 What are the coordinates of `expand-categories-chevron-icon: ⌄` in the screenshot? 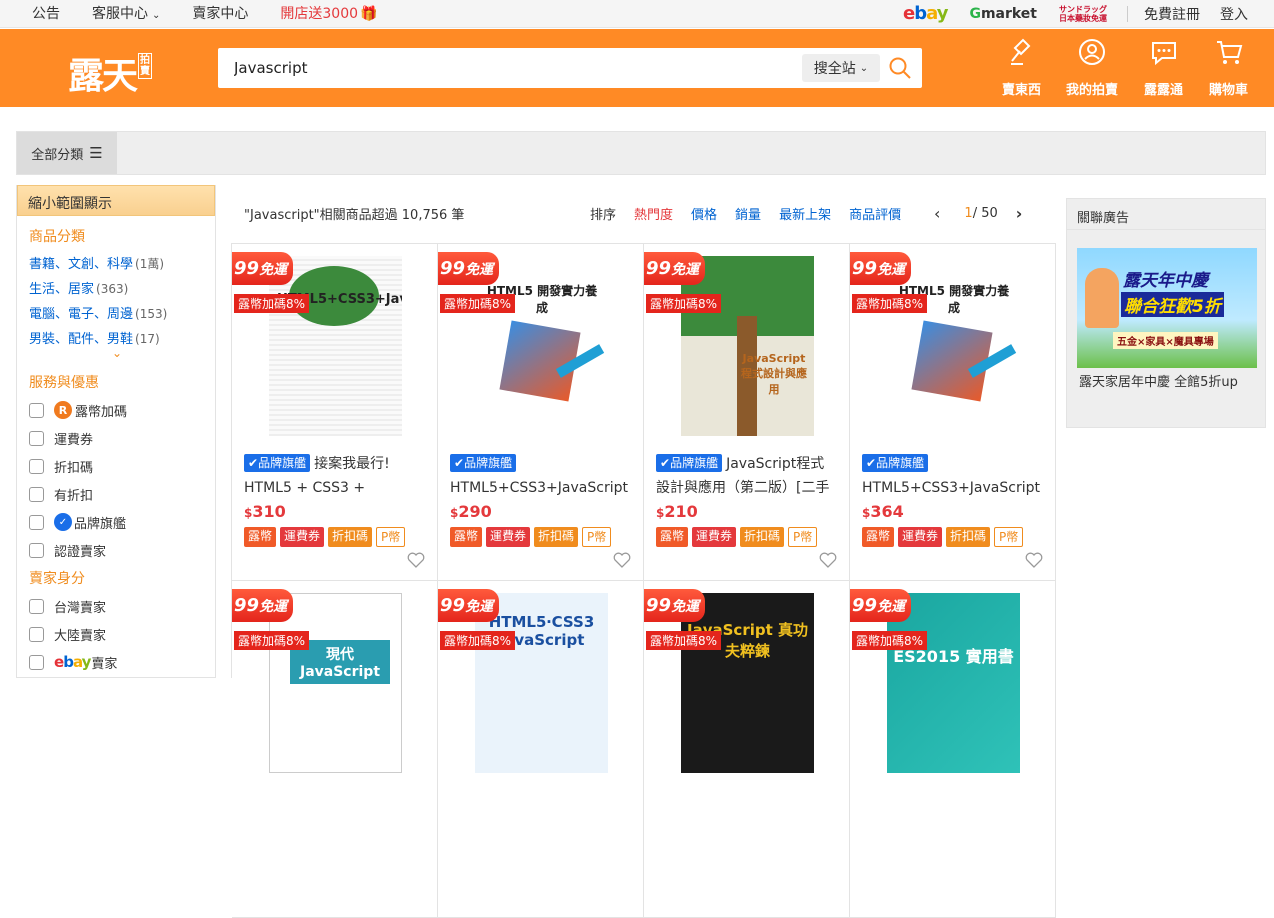 It's located at (117, 353).